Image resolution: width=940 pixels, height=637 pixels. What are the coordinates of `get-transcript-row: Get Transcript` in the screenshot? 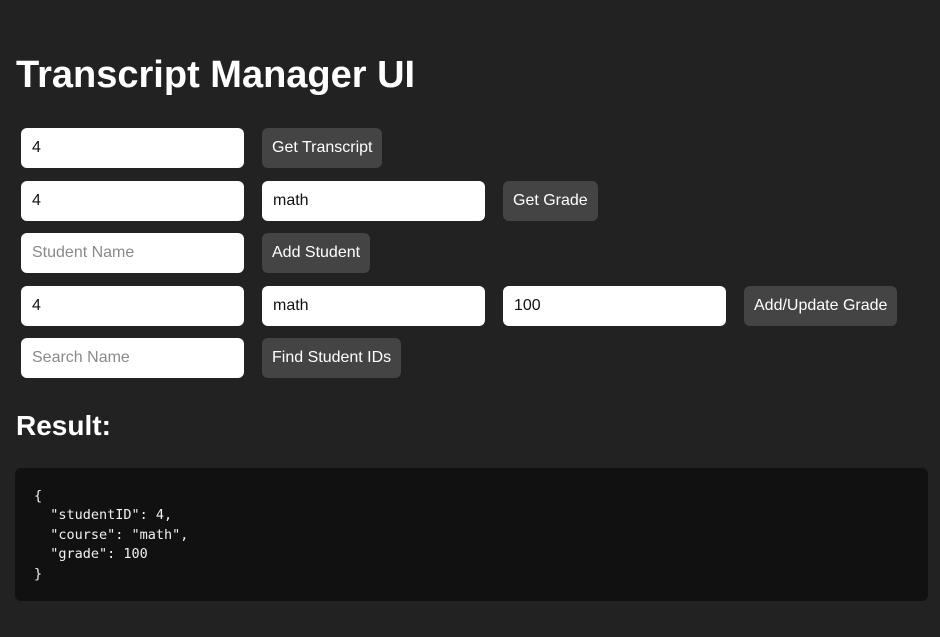 It's located at (202, 148).